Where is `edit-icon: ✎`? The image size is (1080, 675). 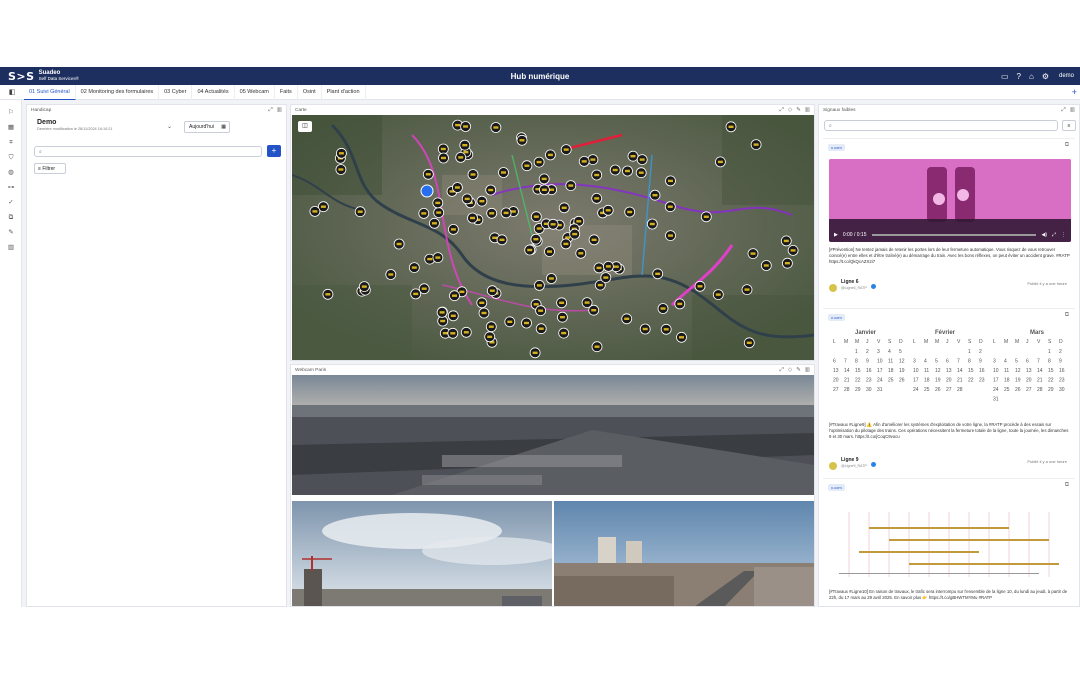
edit-icon: ✎ is located at coordinates (798, 370).